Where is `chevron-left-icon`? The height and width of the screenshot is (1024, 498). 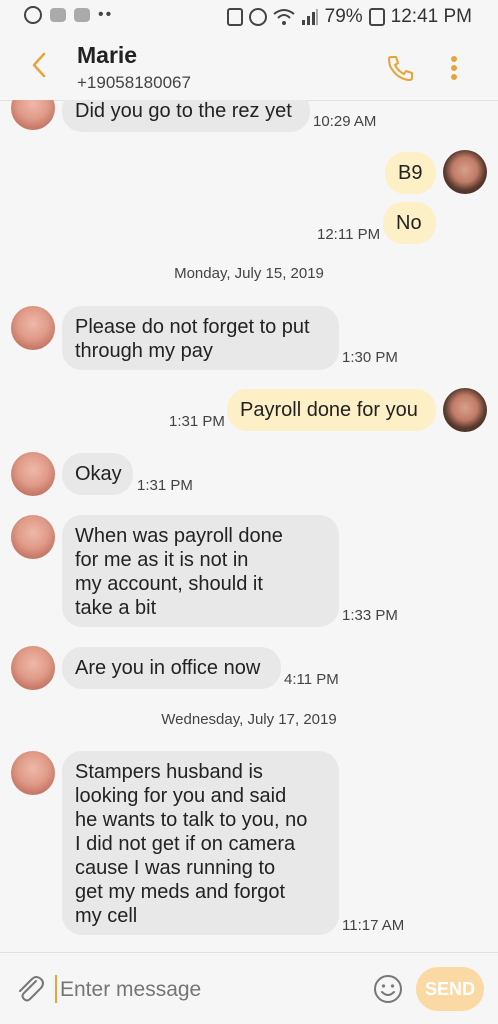 chevron-left-icon is located at coordinates (39, 65).